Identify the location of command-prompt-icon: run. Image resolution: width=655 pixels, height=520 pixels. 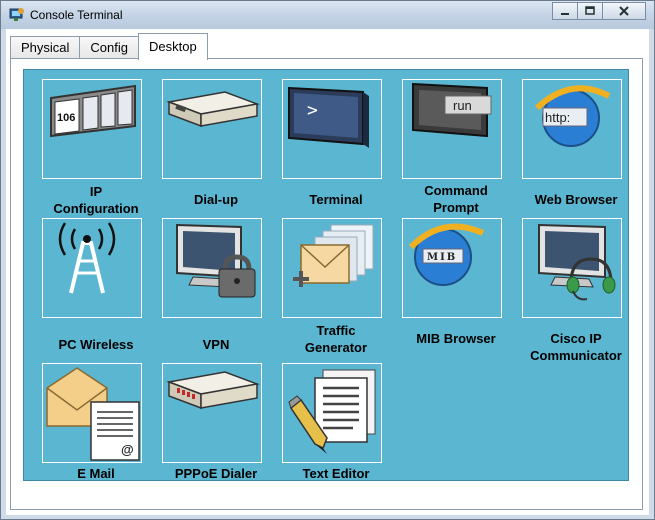
(452, 110).